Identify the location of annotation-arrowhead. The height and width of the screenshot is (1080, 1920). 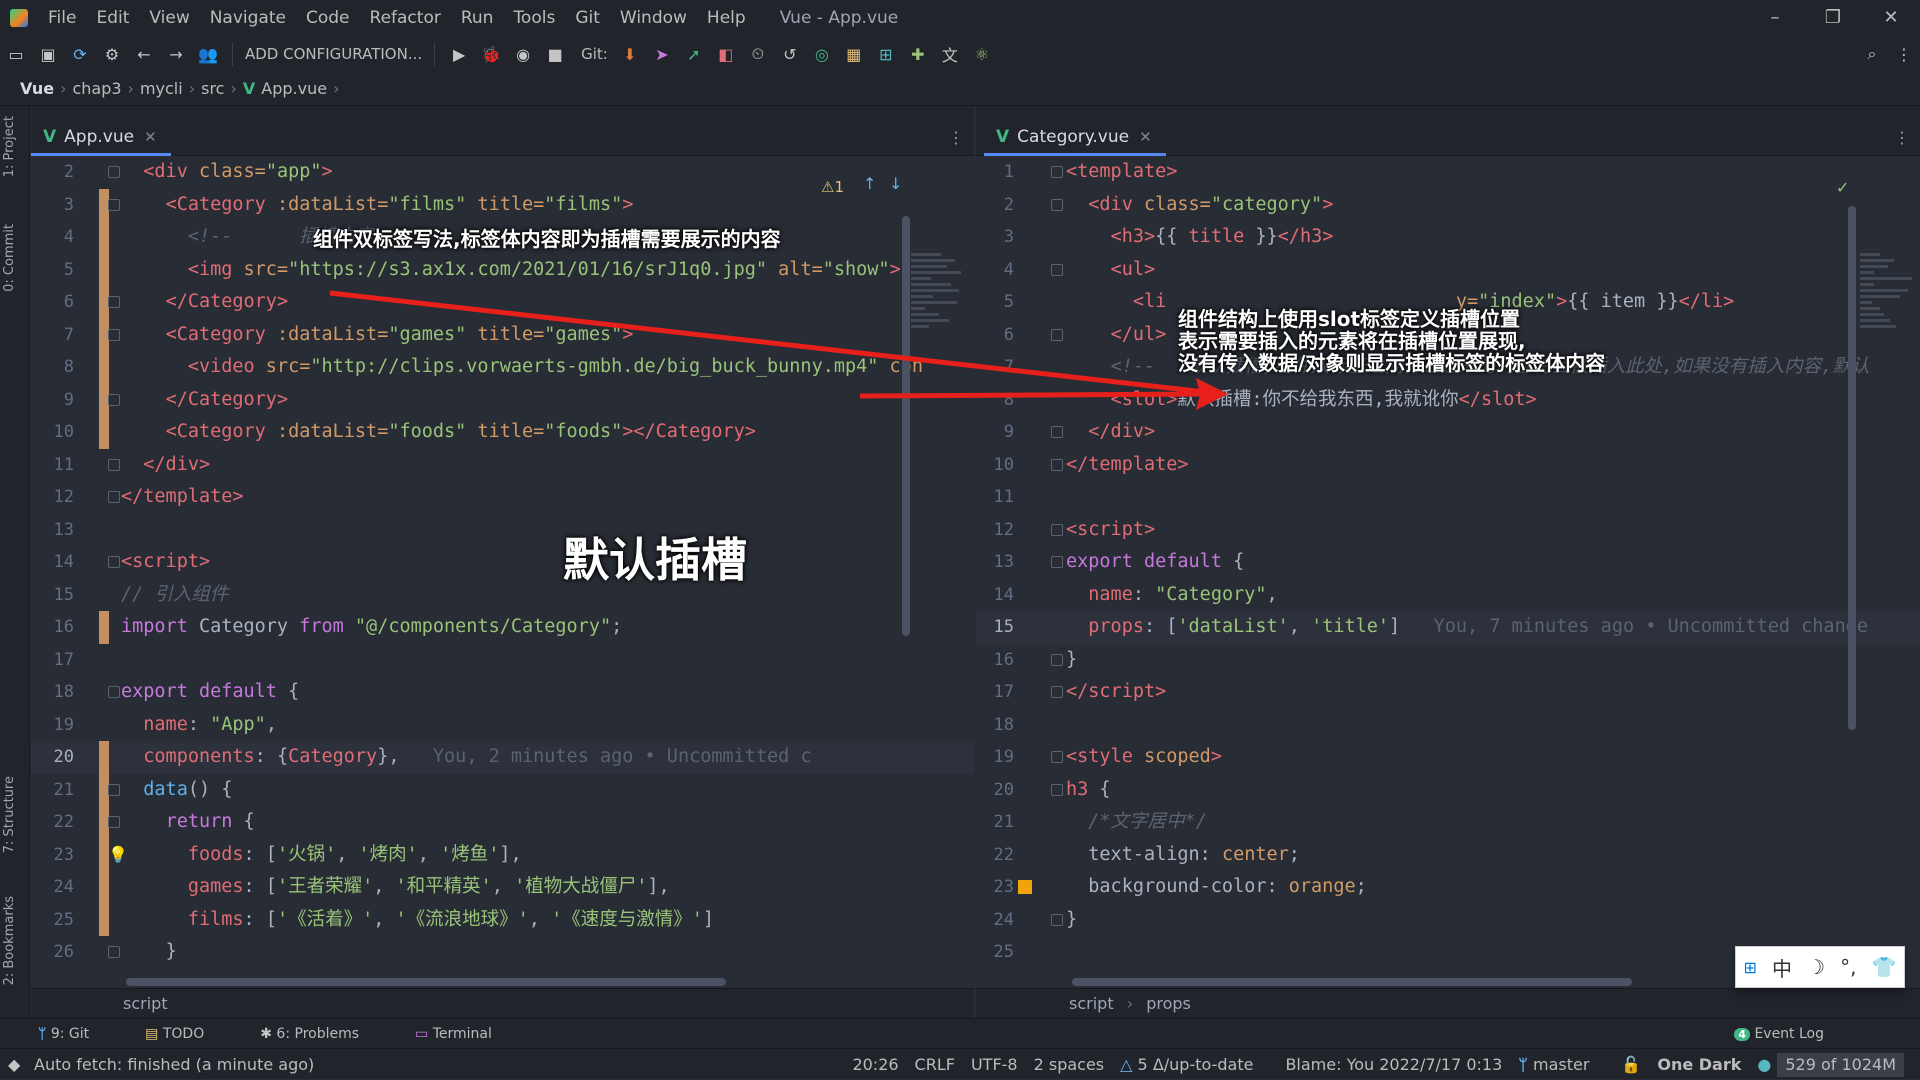
(1212, 394).